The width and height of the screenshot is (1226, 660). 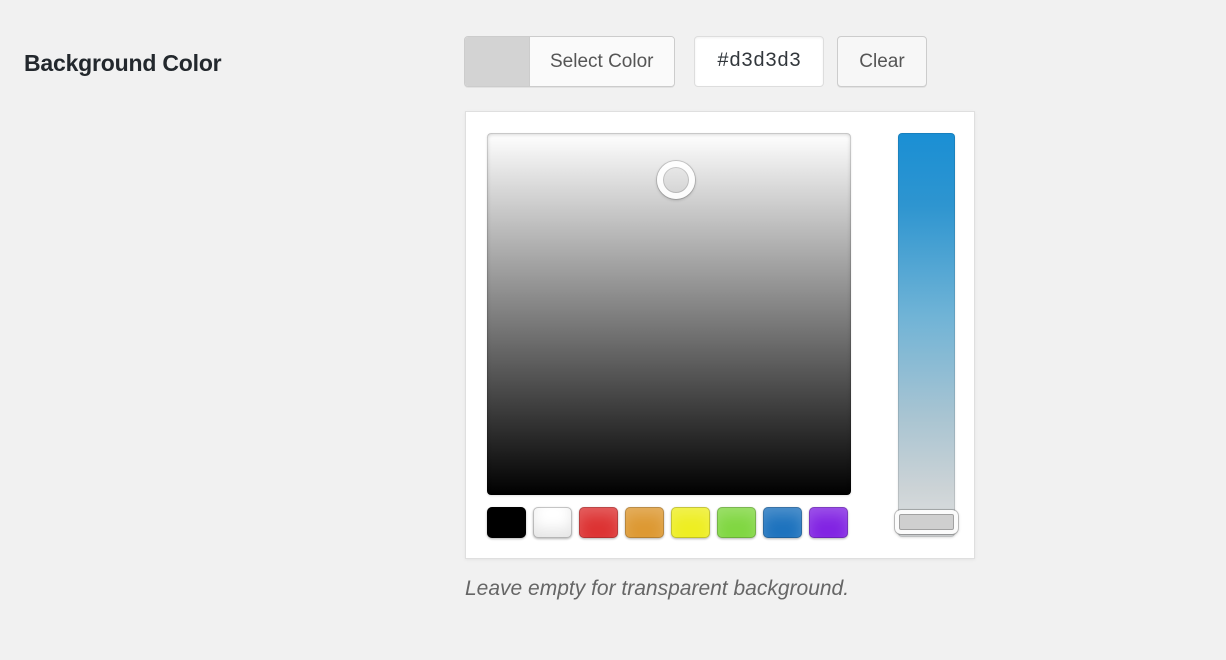 I want to click on saturation-handle, so click(x=676, y=180).